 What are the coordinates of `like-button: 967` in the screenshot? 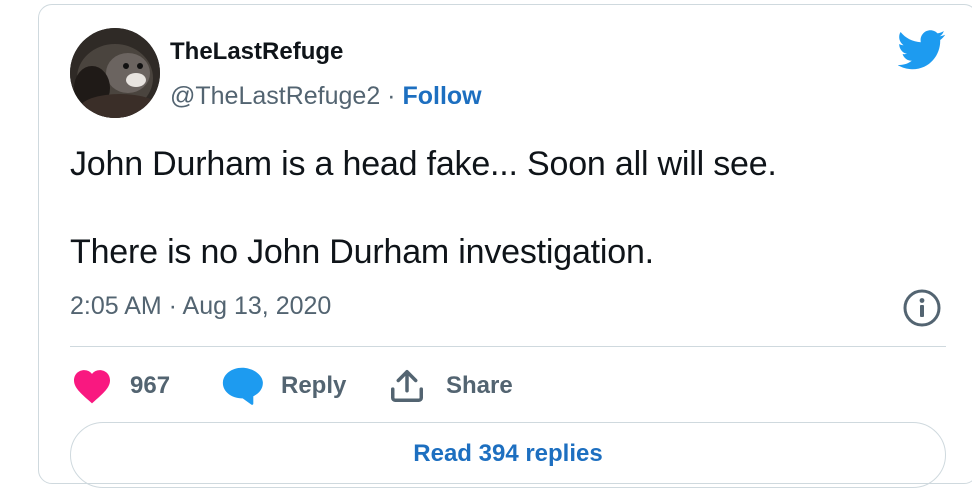 It's located at (121, 386).